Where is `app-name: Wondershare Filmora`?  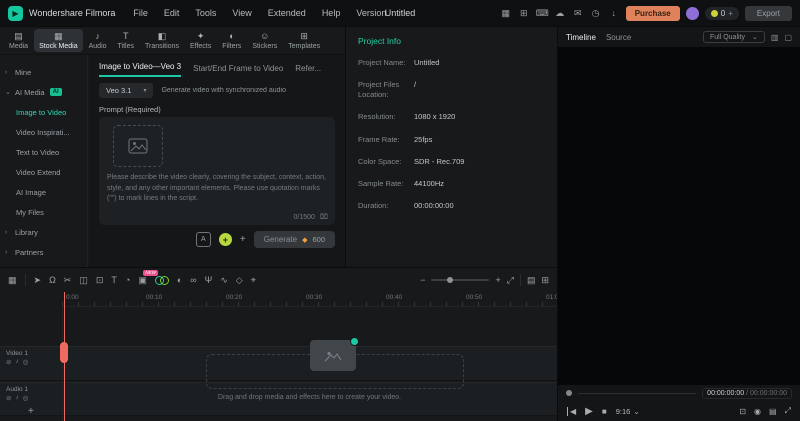
app-name: Wondershare Filmora is located at coordinates (72, 13).